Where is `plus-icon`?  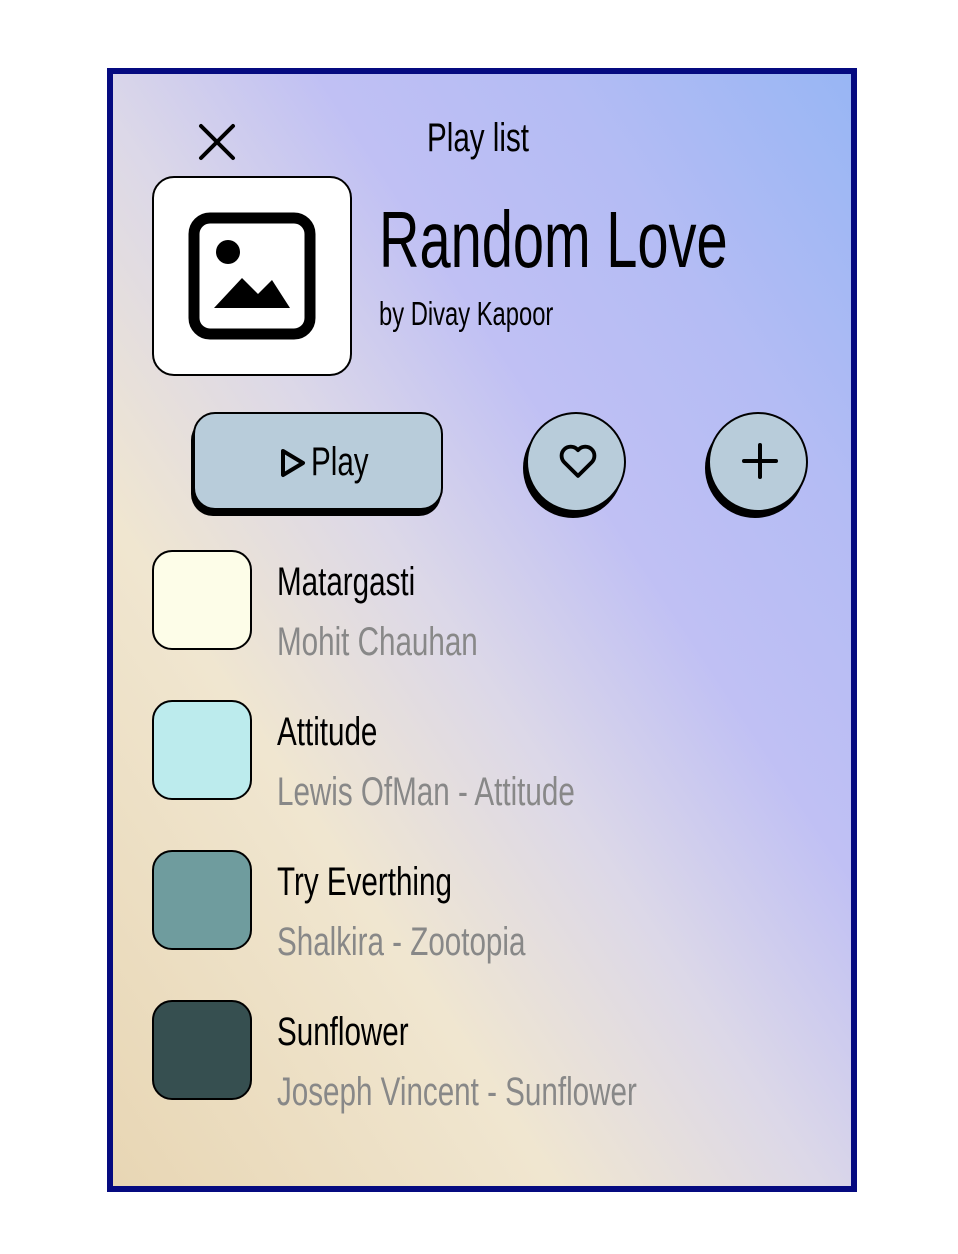 plus-icon is located at coordinates (760, 461).